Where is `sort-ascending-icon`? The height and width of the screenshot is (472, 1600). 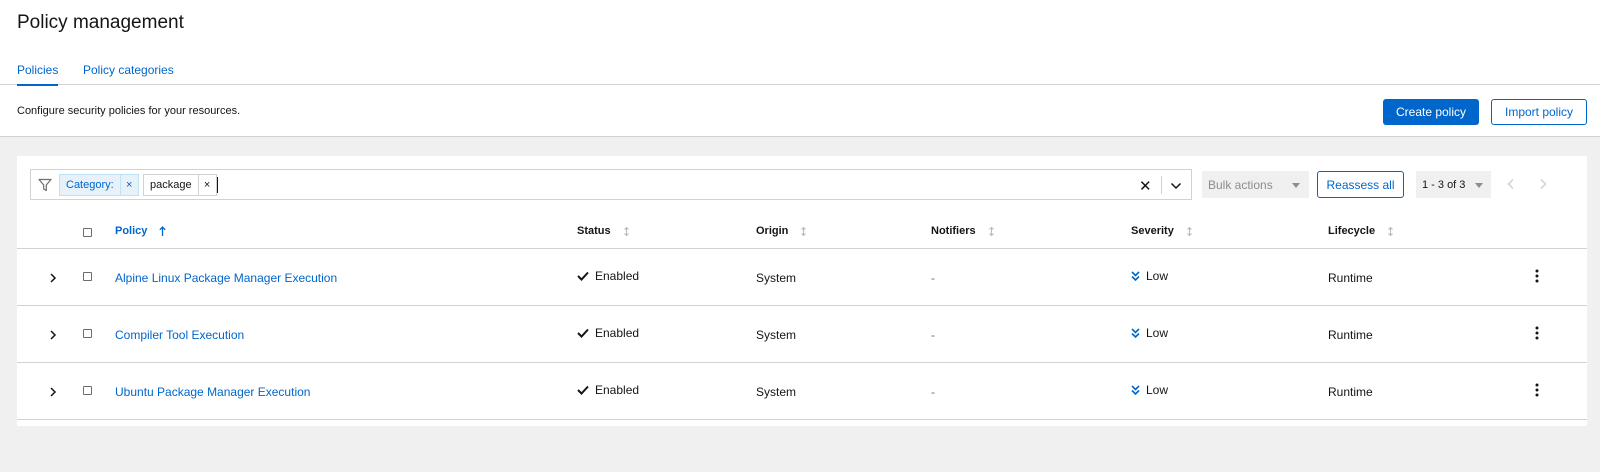
sort-ascending-icon is located at coordinates (163, 230).